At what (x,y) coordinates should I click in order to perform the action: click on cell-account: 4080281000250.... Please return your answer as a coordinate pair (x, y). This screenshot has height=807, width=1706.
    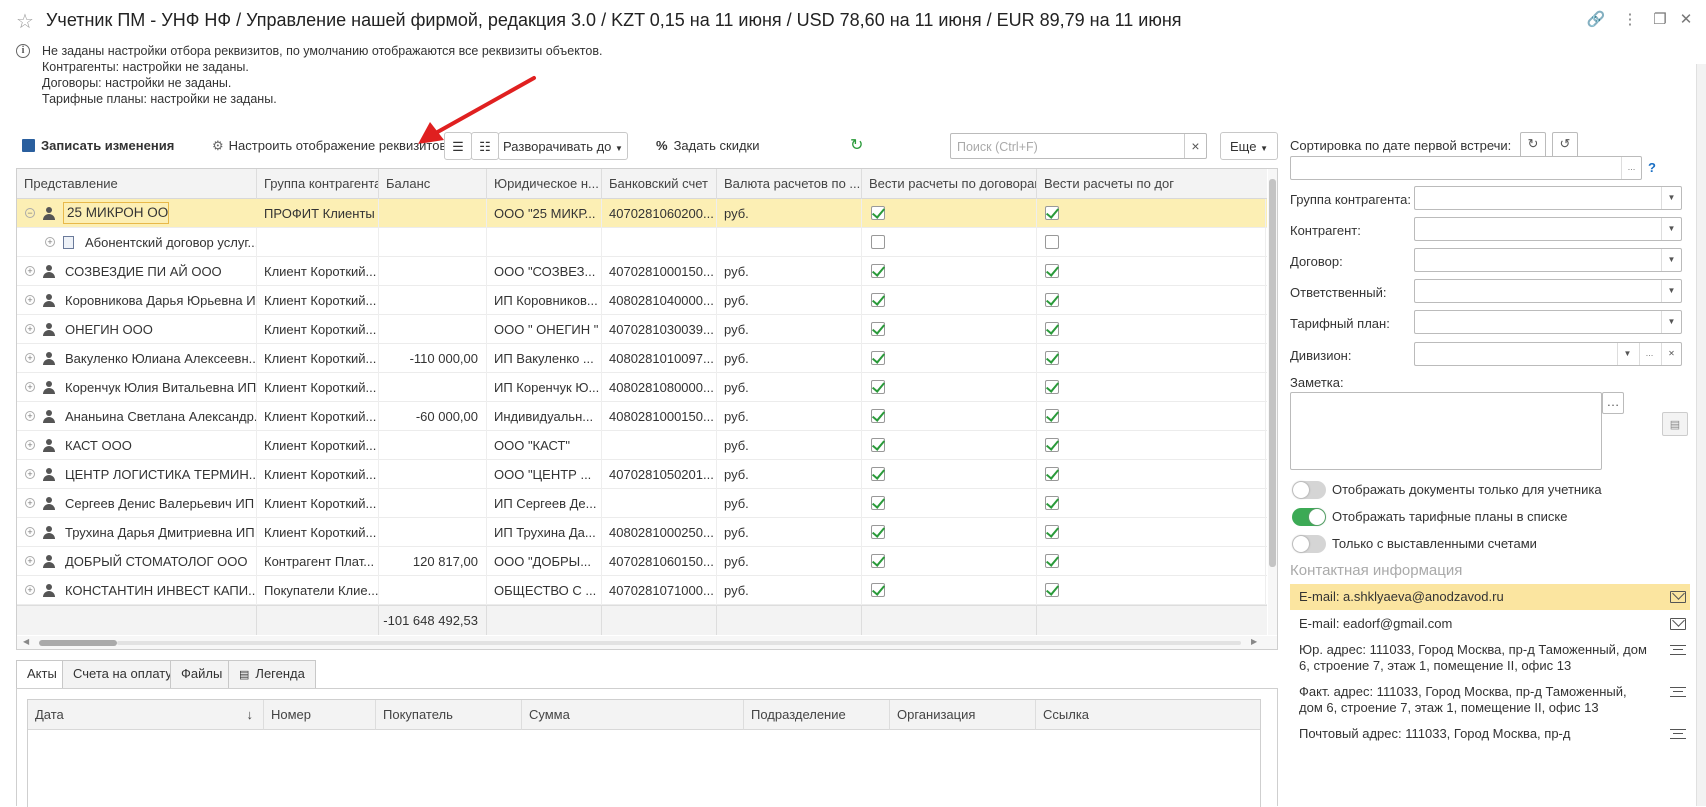
    Looking at the image, I should click on (659, 532).